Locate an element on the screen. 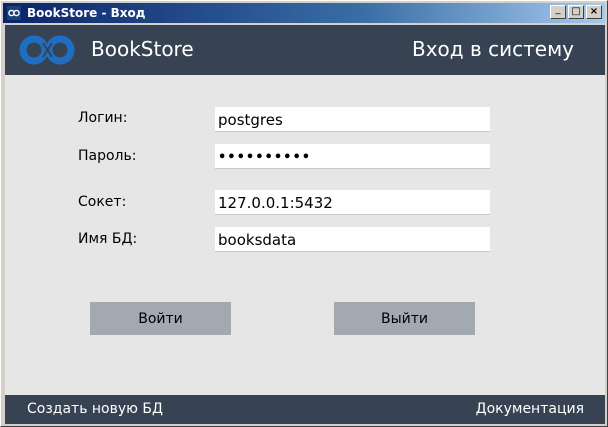  password-label: Пароль: is located at coordinates (107, 156).